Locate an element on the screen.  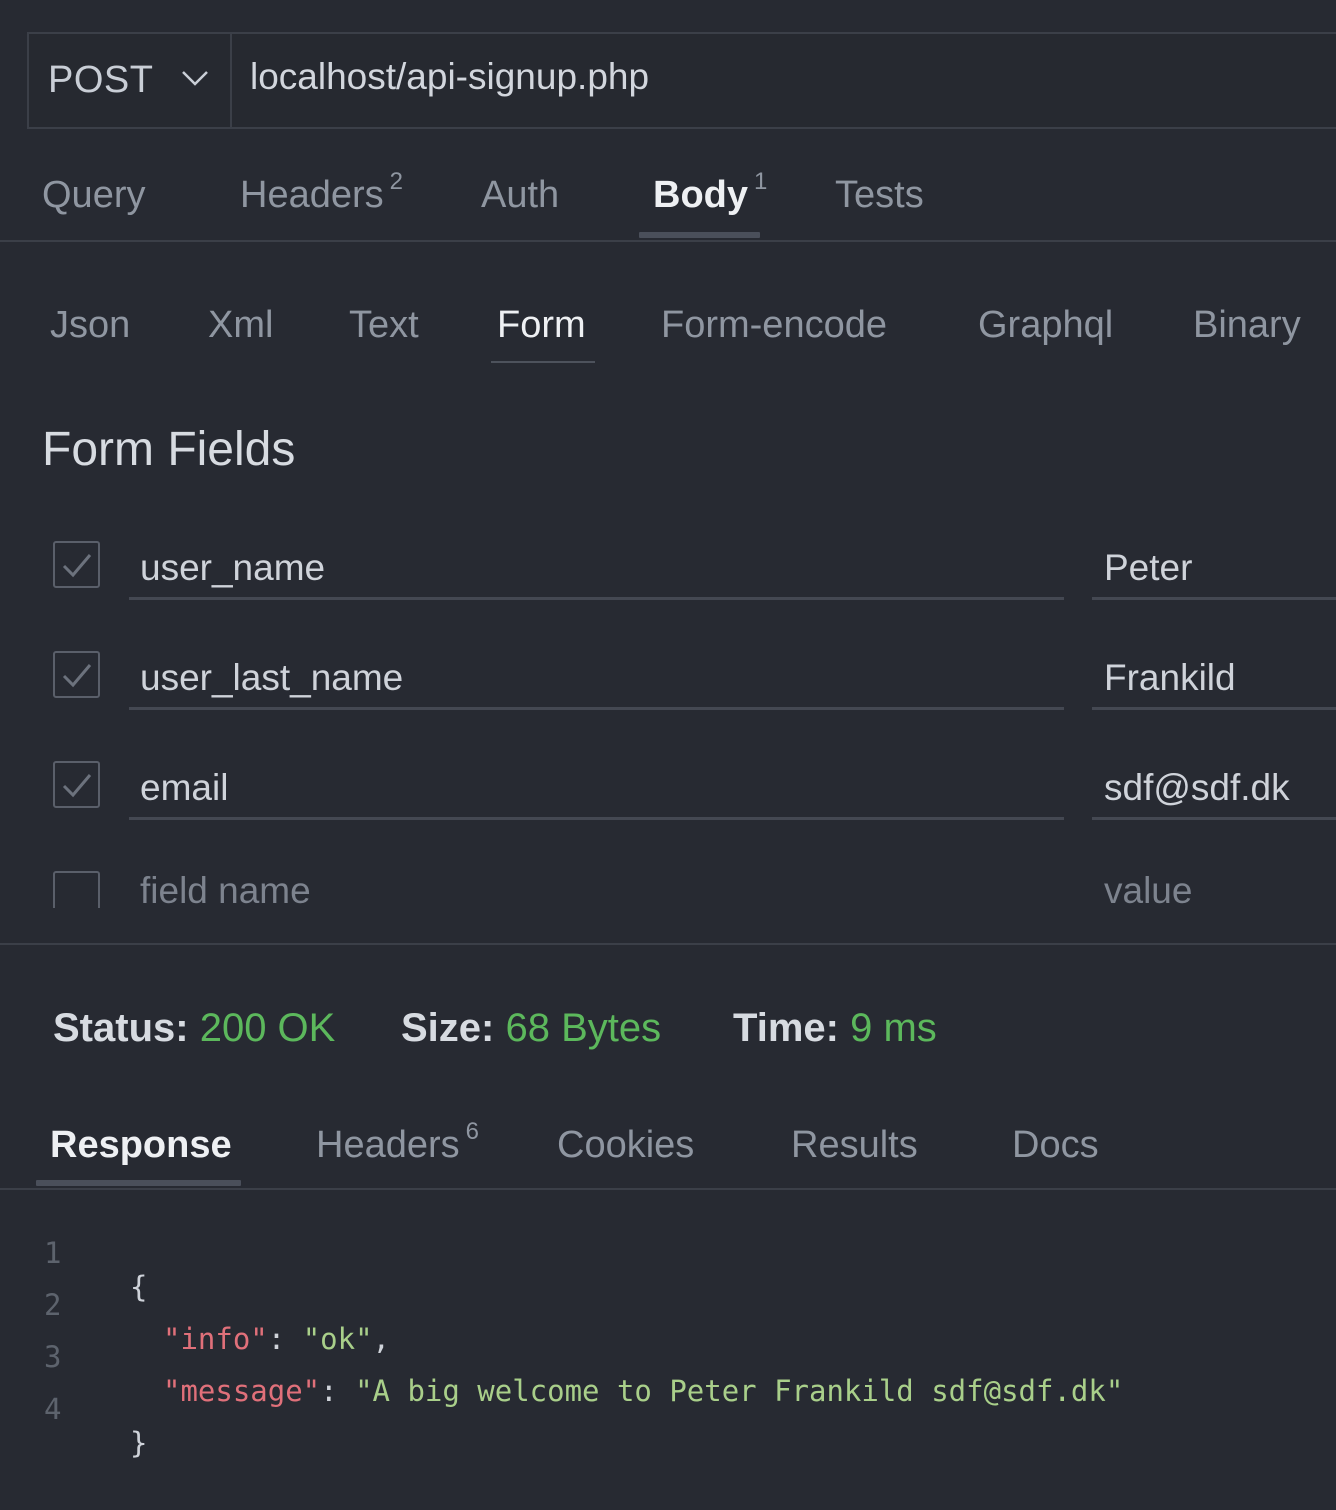
response-headers-count-badge: 6 is located at coordinates (472, 1131).